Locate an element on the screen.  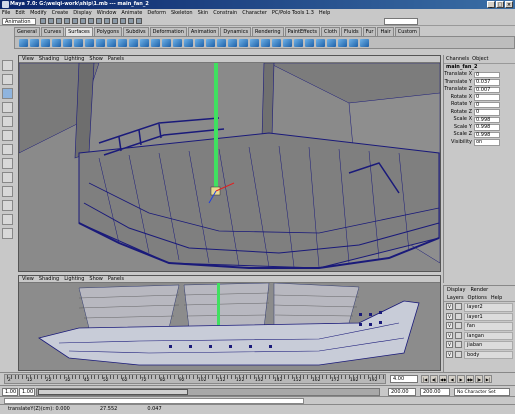
nurbs-circle-icon is located at coordinates (89, 43).